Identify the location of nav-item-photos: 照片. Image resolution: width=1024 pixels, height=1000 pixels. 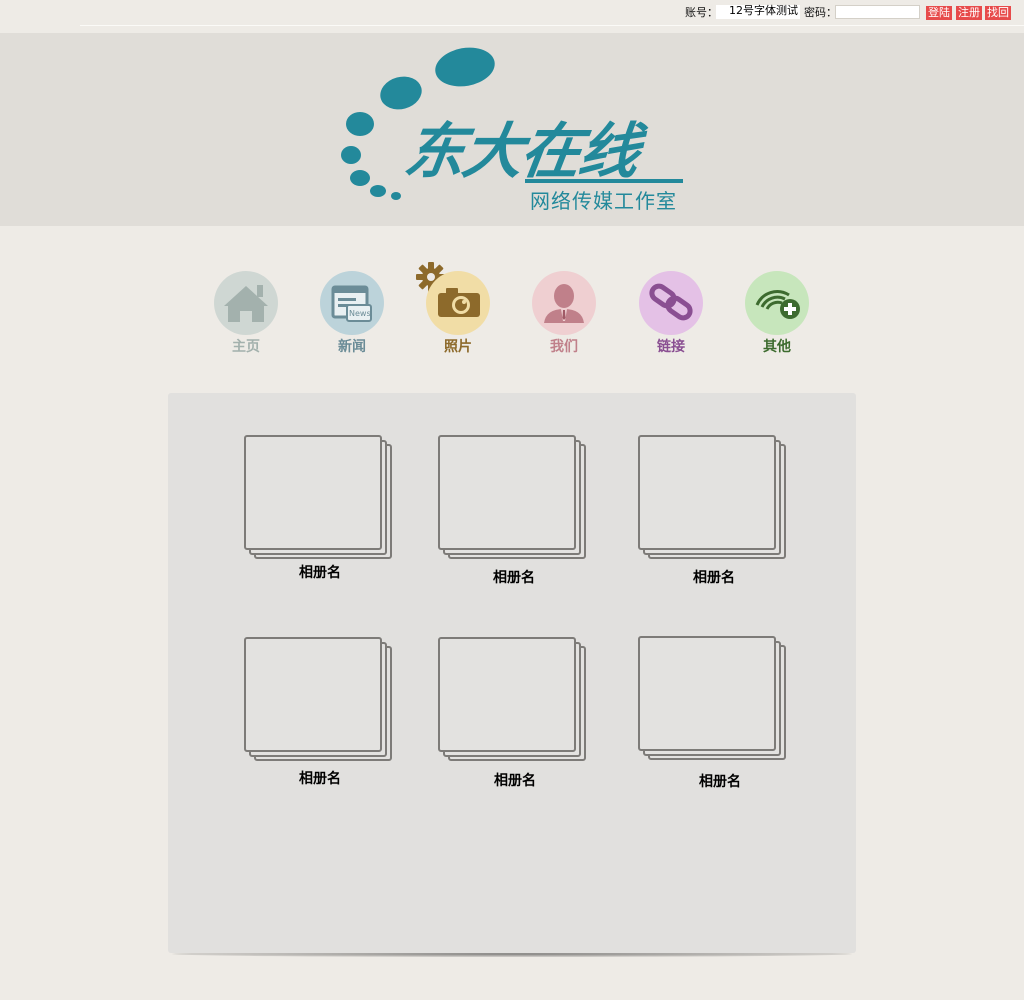
(453, 309).